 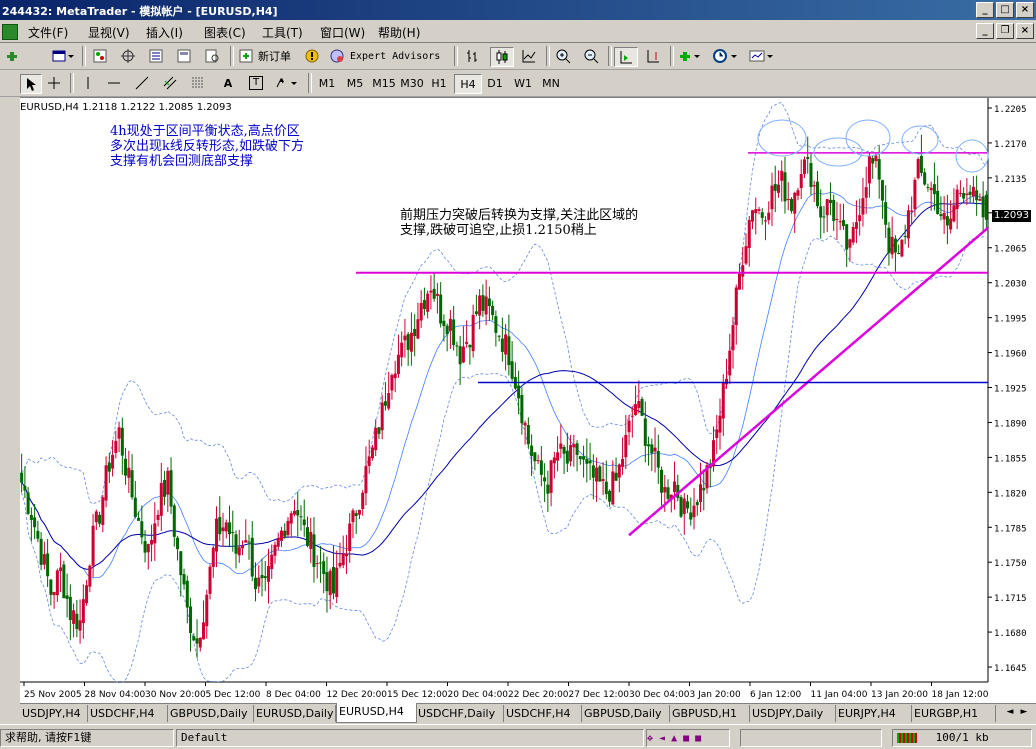 What do you see at coordinates (399, 32) in the screenshot?
I see `menu-help: 帮助(H)` at bounding box center [399, 32].